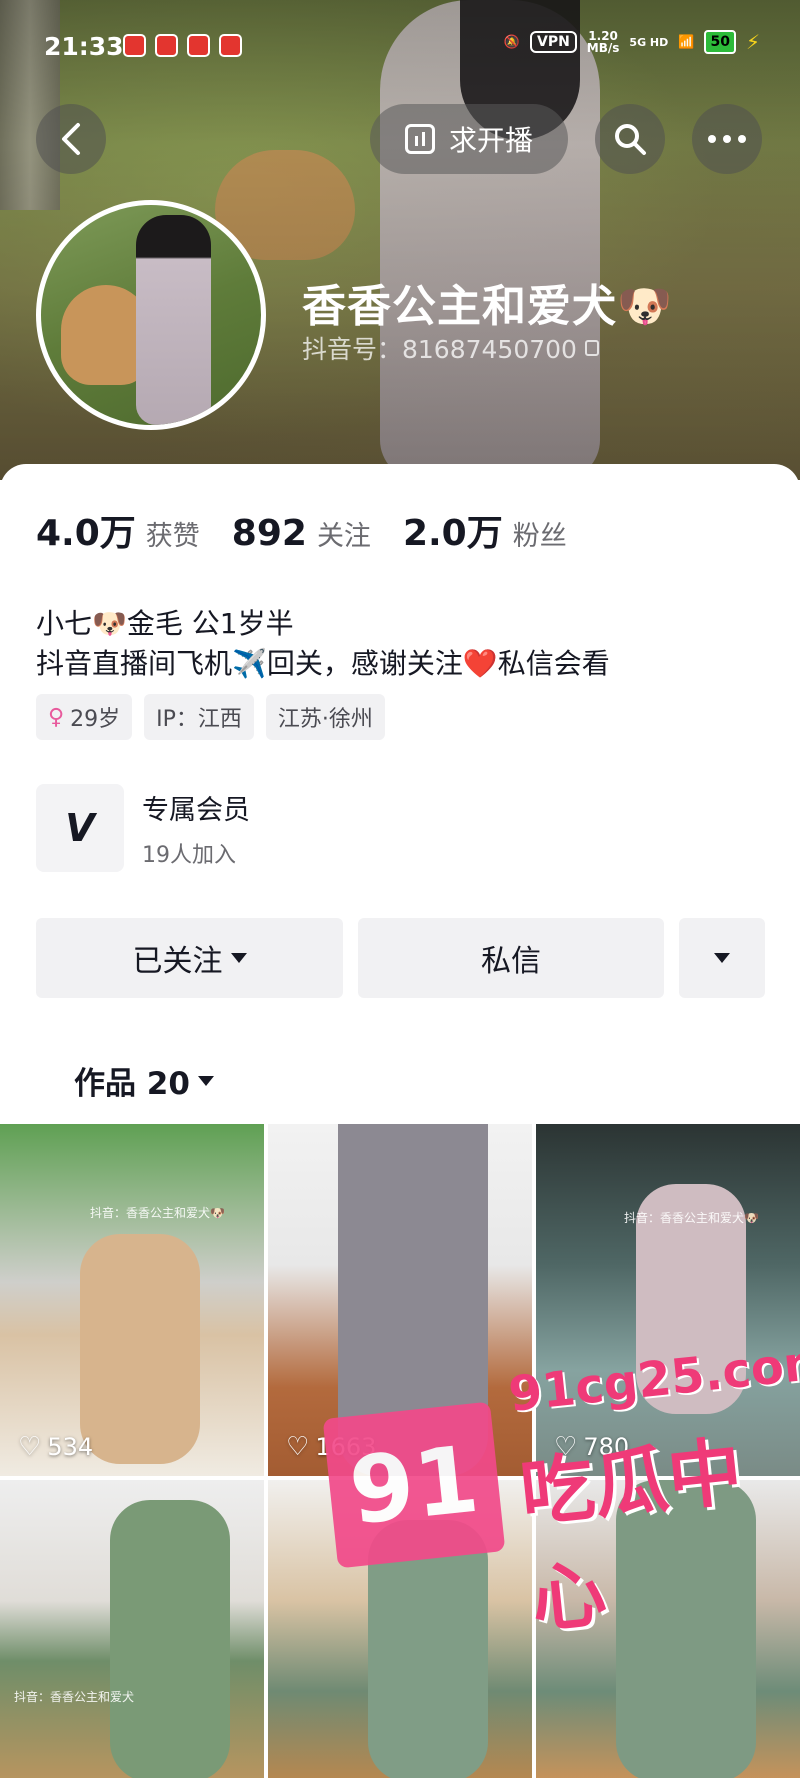 The width and height of the screenshot is (800, 1778). I want to click on request-live-button: 求开播, so click(469, 139).